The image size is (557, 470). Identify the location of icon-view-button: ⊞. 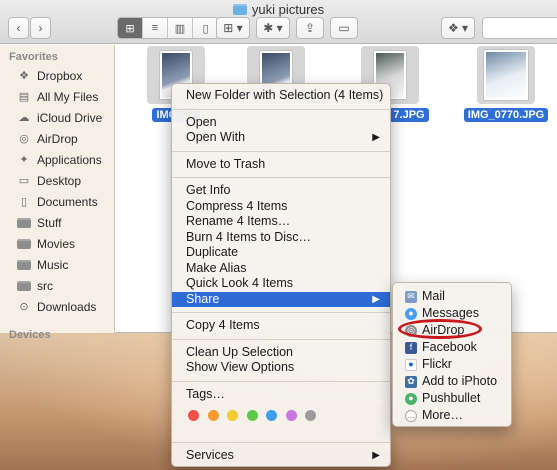
(130, 28).